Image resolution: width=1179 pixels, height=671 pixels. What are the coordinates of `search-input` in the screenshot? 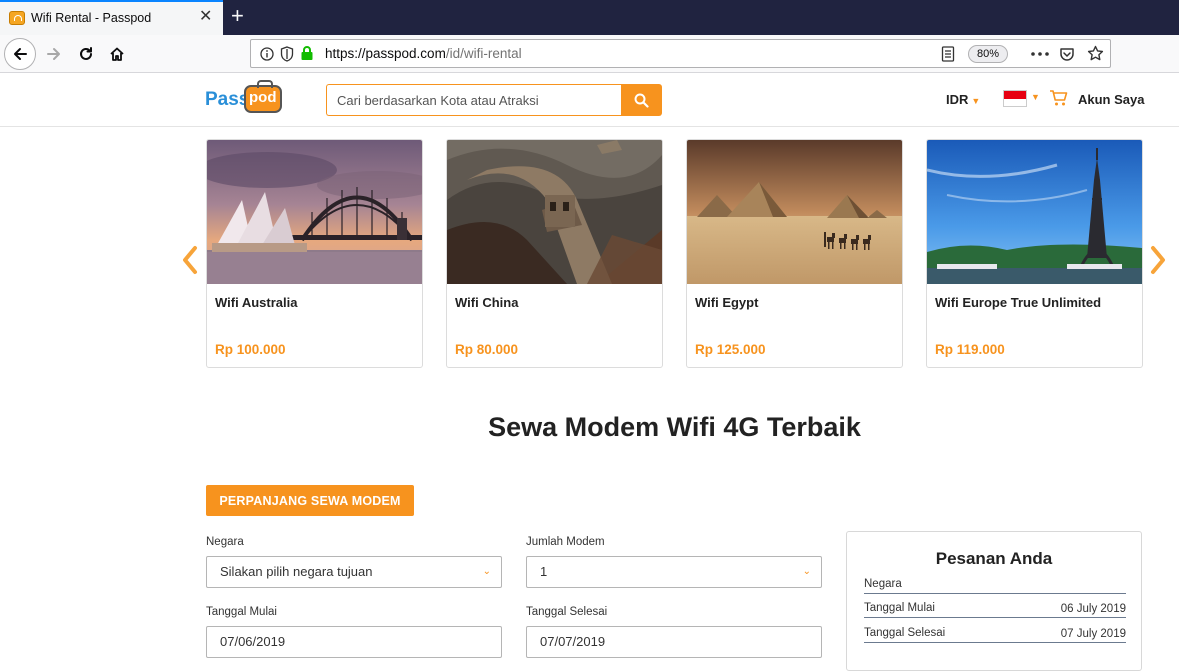 It's located at (474, 100).